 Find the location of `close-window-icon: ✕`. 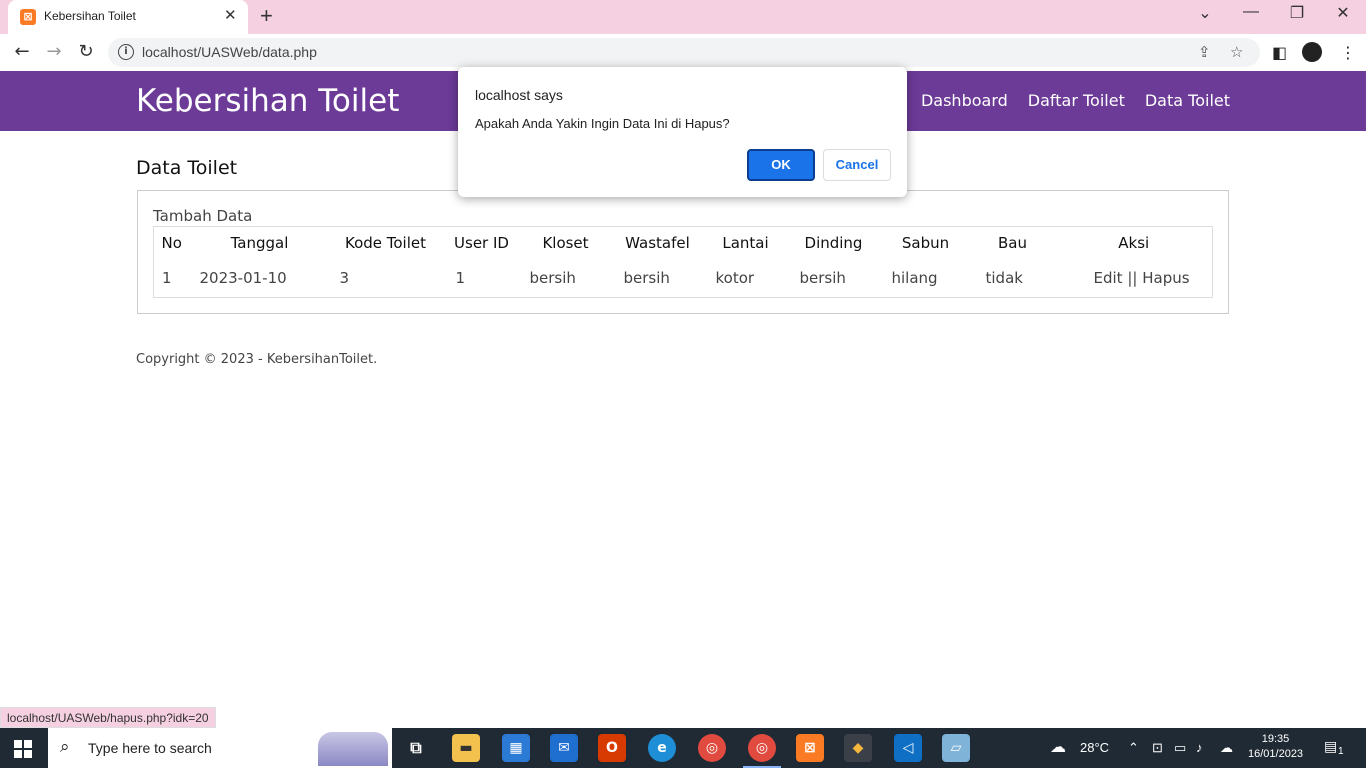

close-window-icon: ✕ is located at coordinates (1343, 13).